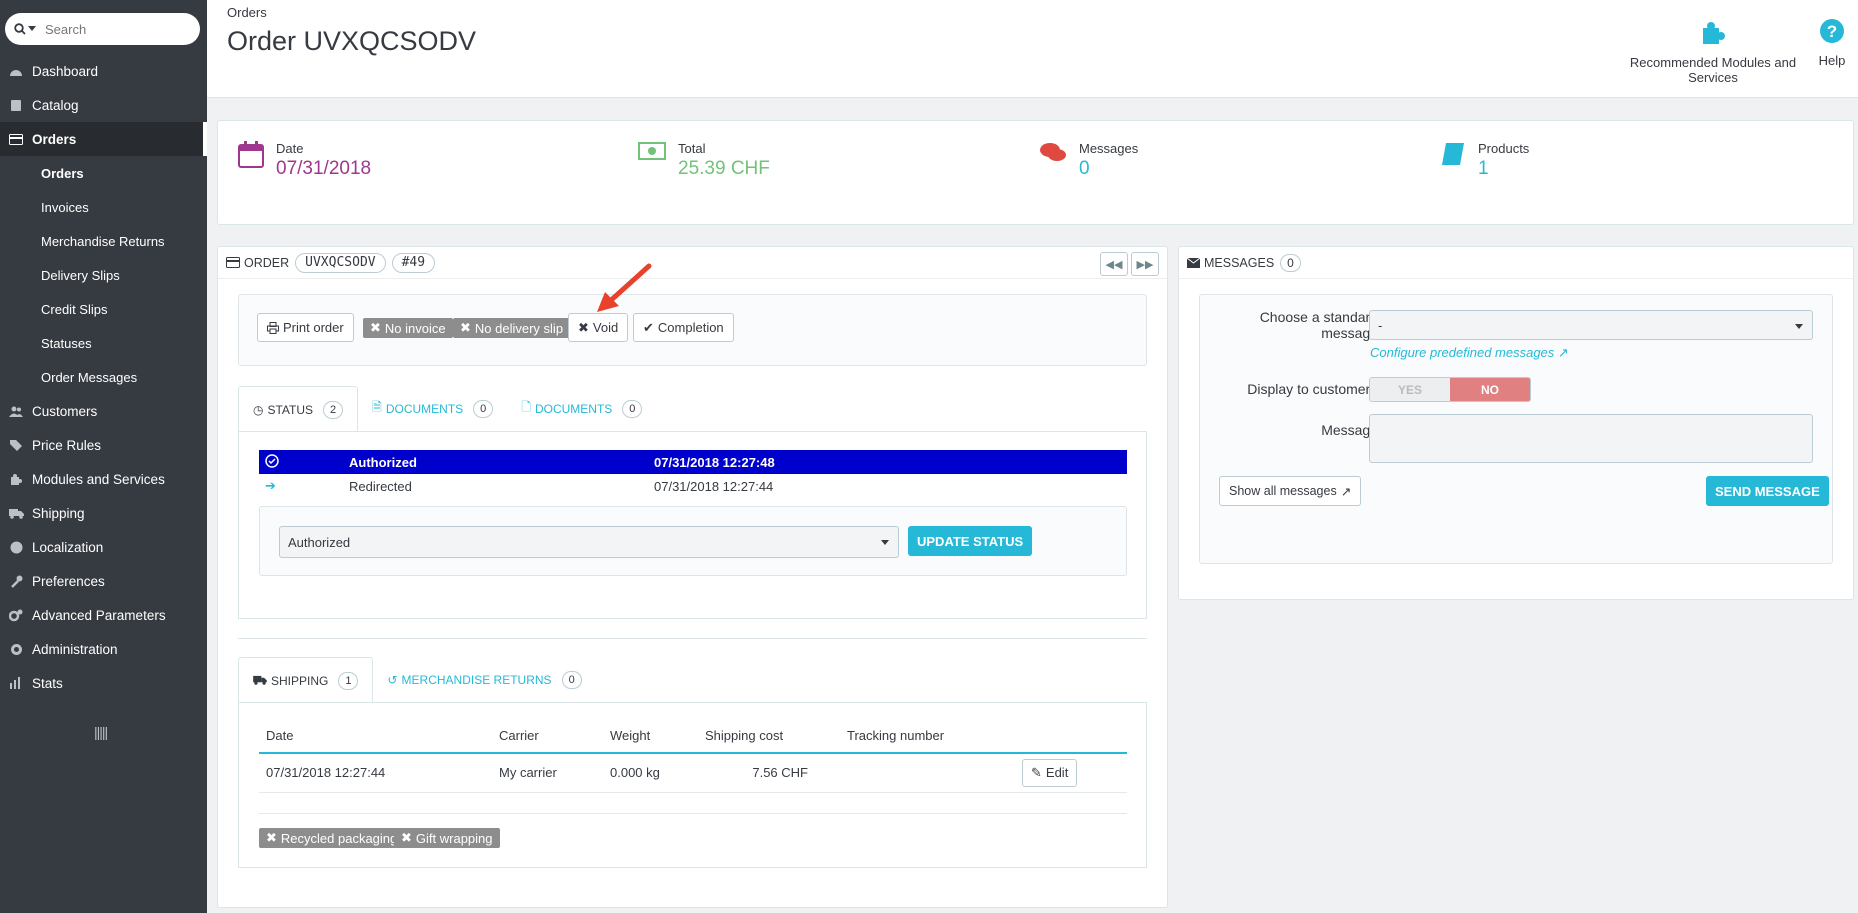 The image size is (1858, 913). I want to click on sidebar-subitem-invoices: Invoices, so click(103, 207).